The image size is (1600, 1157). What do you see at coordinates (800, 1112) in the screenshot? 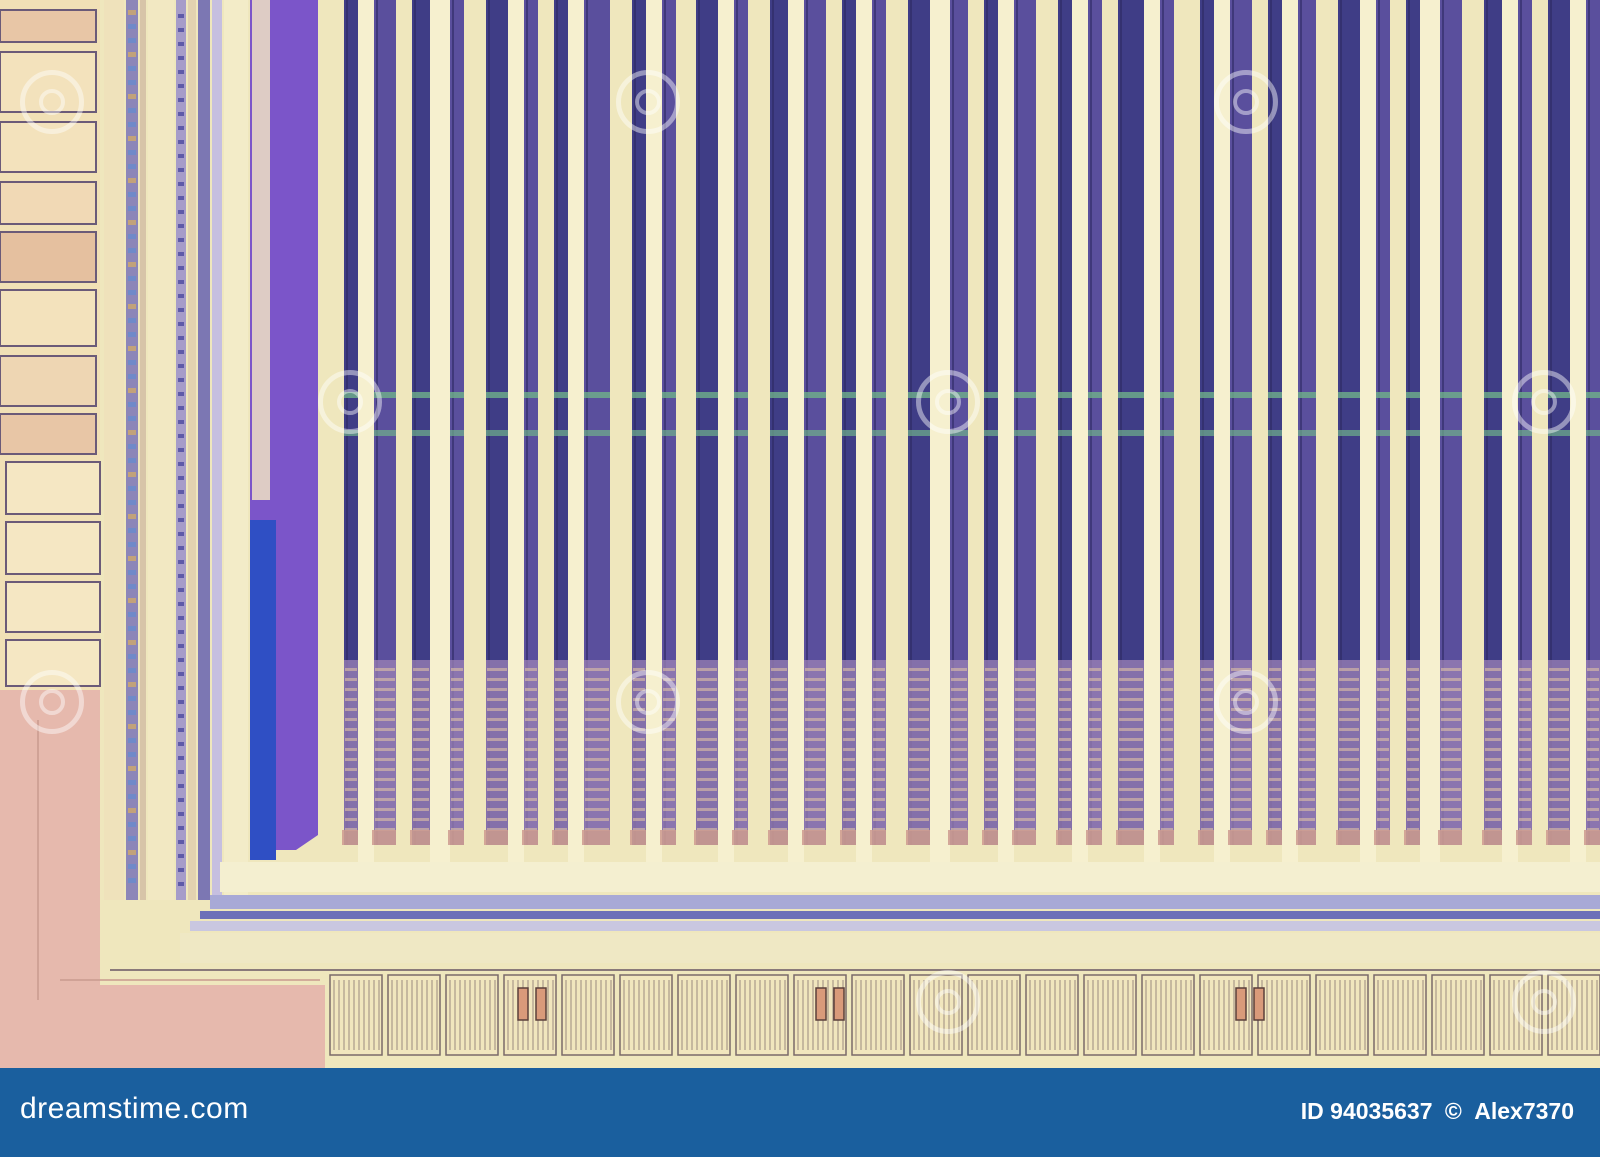
I see `watermark-bar: dreamstime.com ID 94035637 © Alex7370` at bounding box center [800, 1112].